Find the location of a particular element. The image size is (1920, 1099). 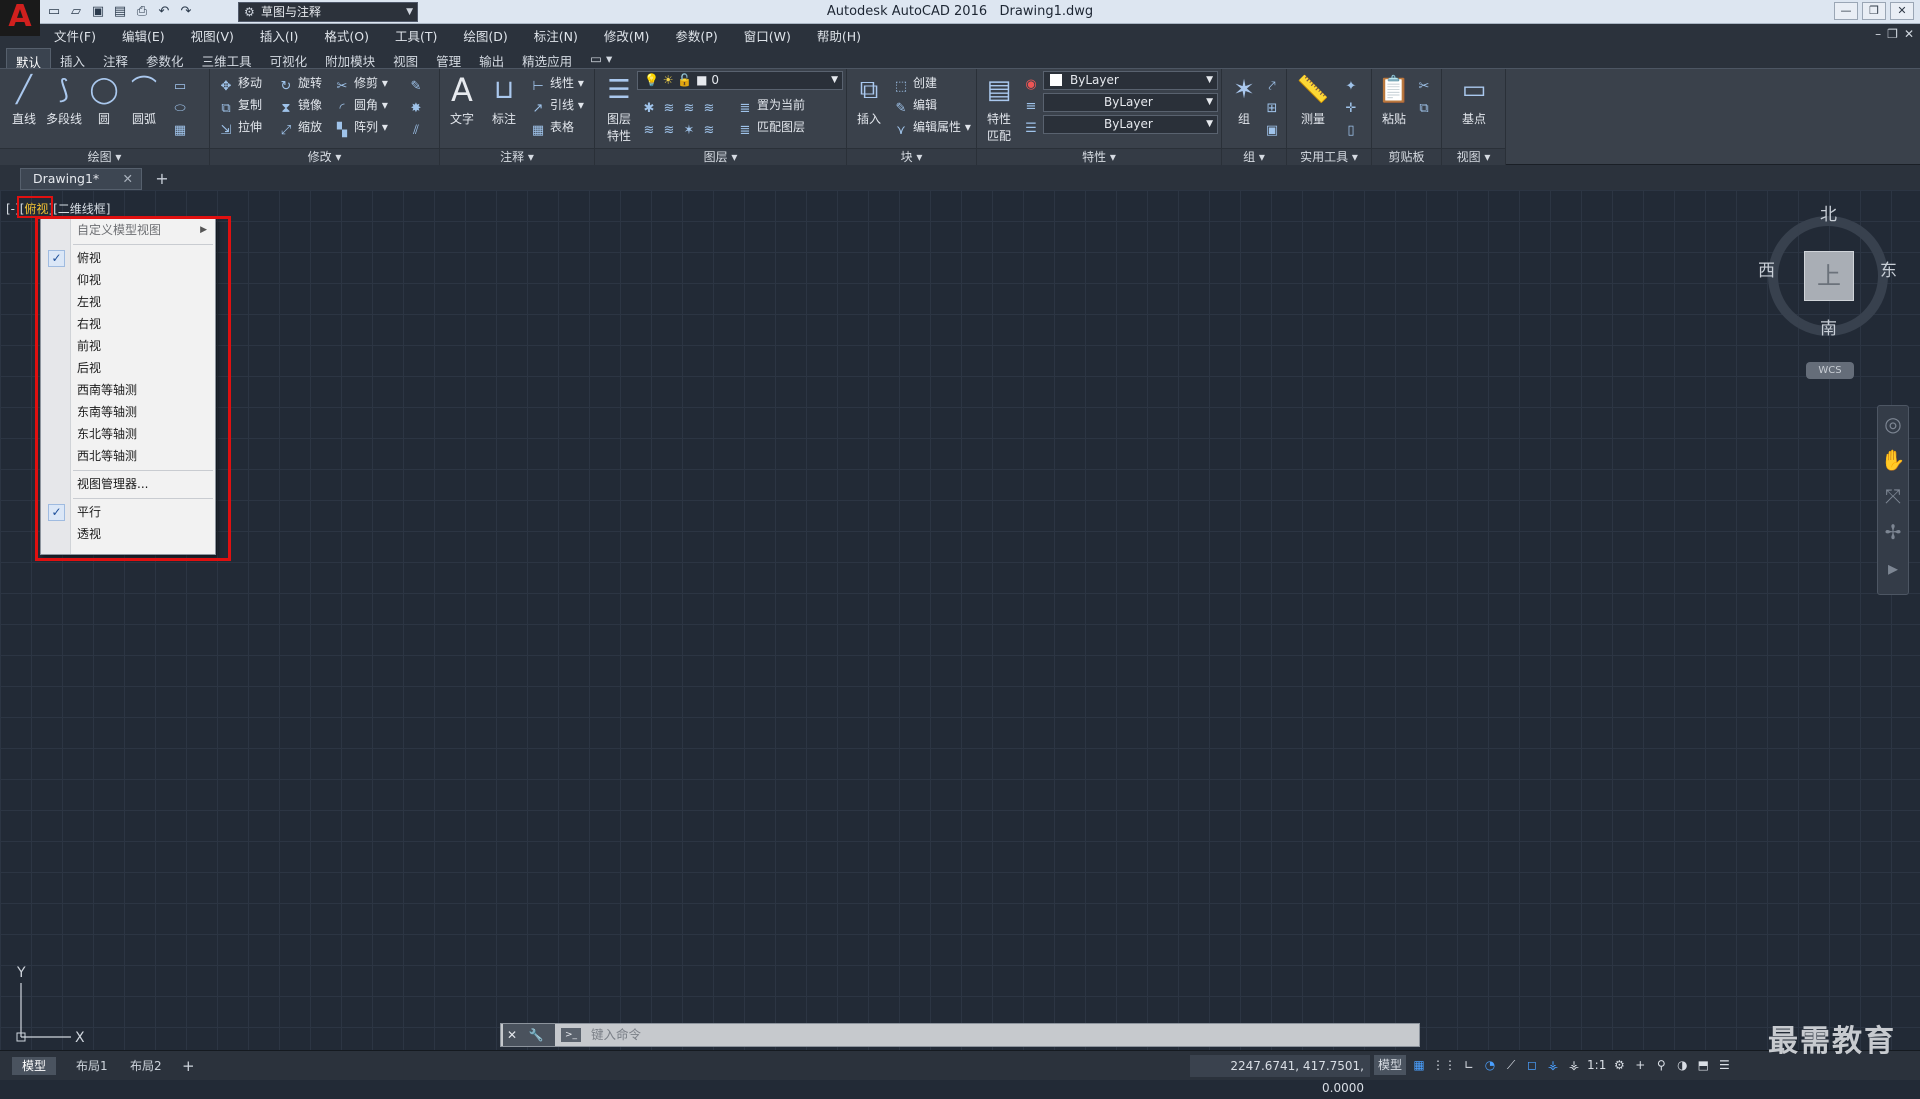

viewcube: 上 北 南 东 西 is located at coordinates (1827, 272).